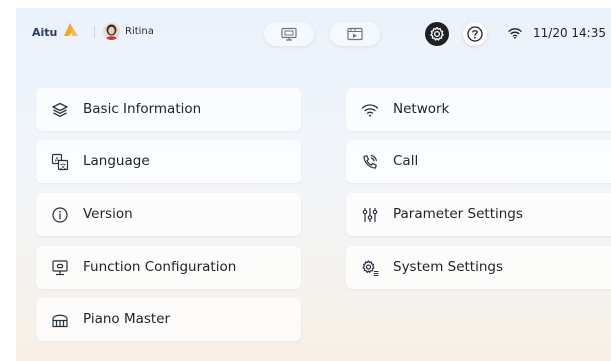 The image size is (611, 361). I want to click on status-clock: 11/20 14:35, so click(569, 33).